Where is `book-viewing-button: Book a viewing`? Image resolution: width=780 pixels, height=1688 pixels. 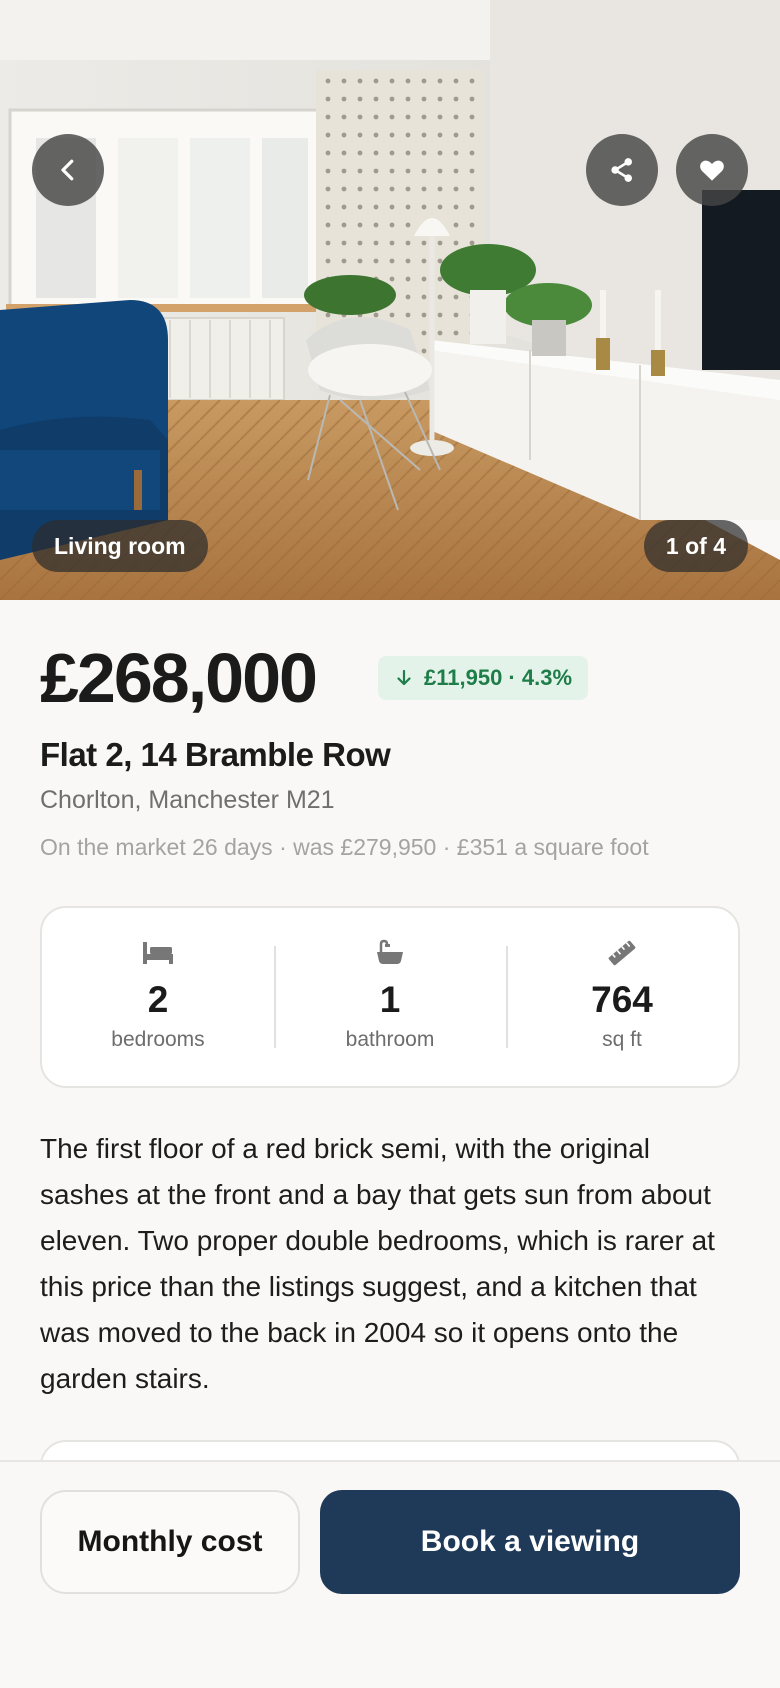
book-viewing-button: Book a viewing is located at coordinates (530, 1542).